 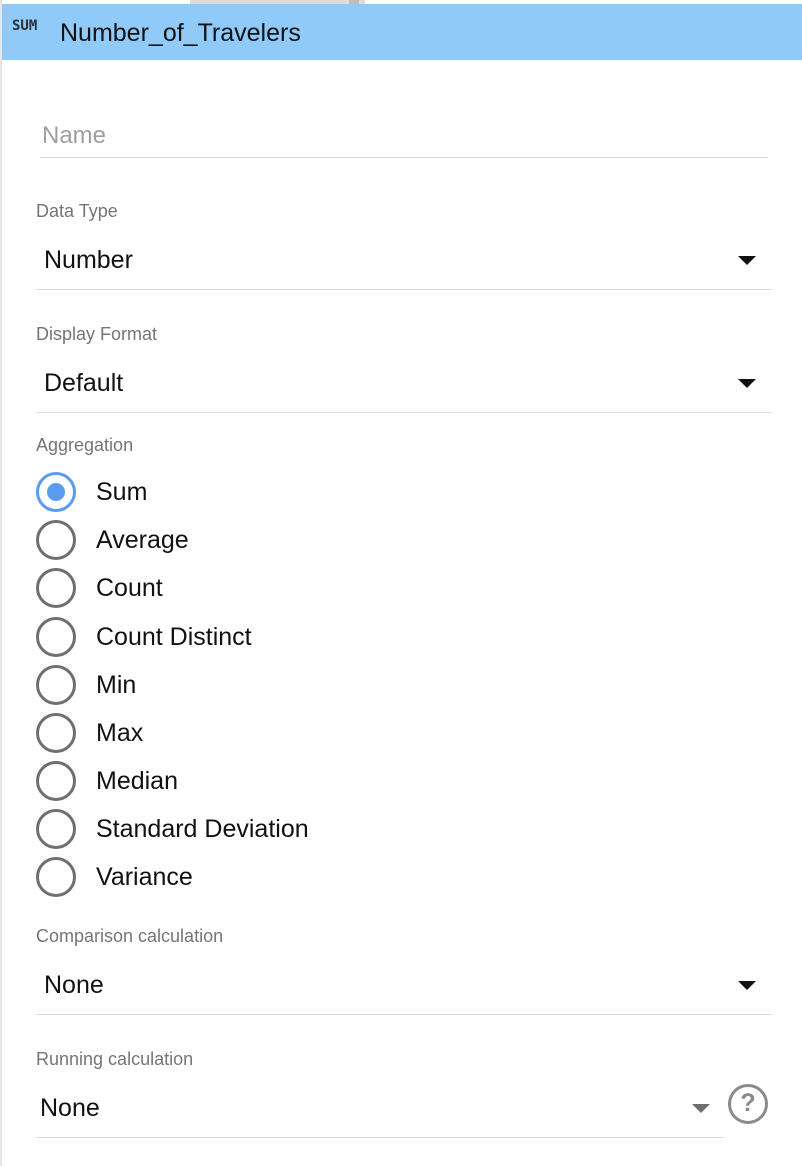 I want to click on comparison-calculation-select: None, so click(x=404, y=990).